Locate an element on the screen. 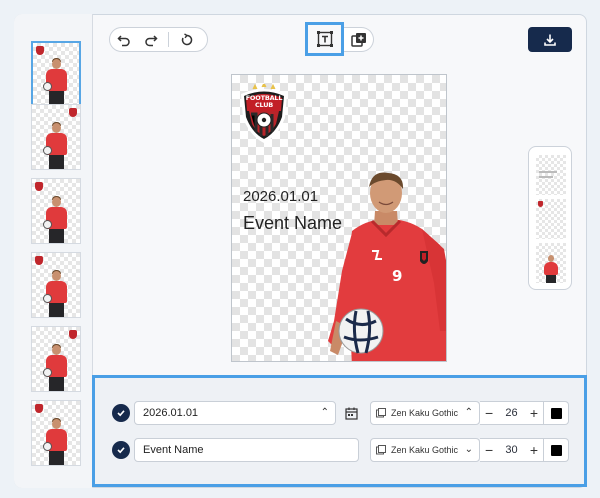  font-select: Zen Kaku Gothic ⌃ is located at coordinates (425, 413).